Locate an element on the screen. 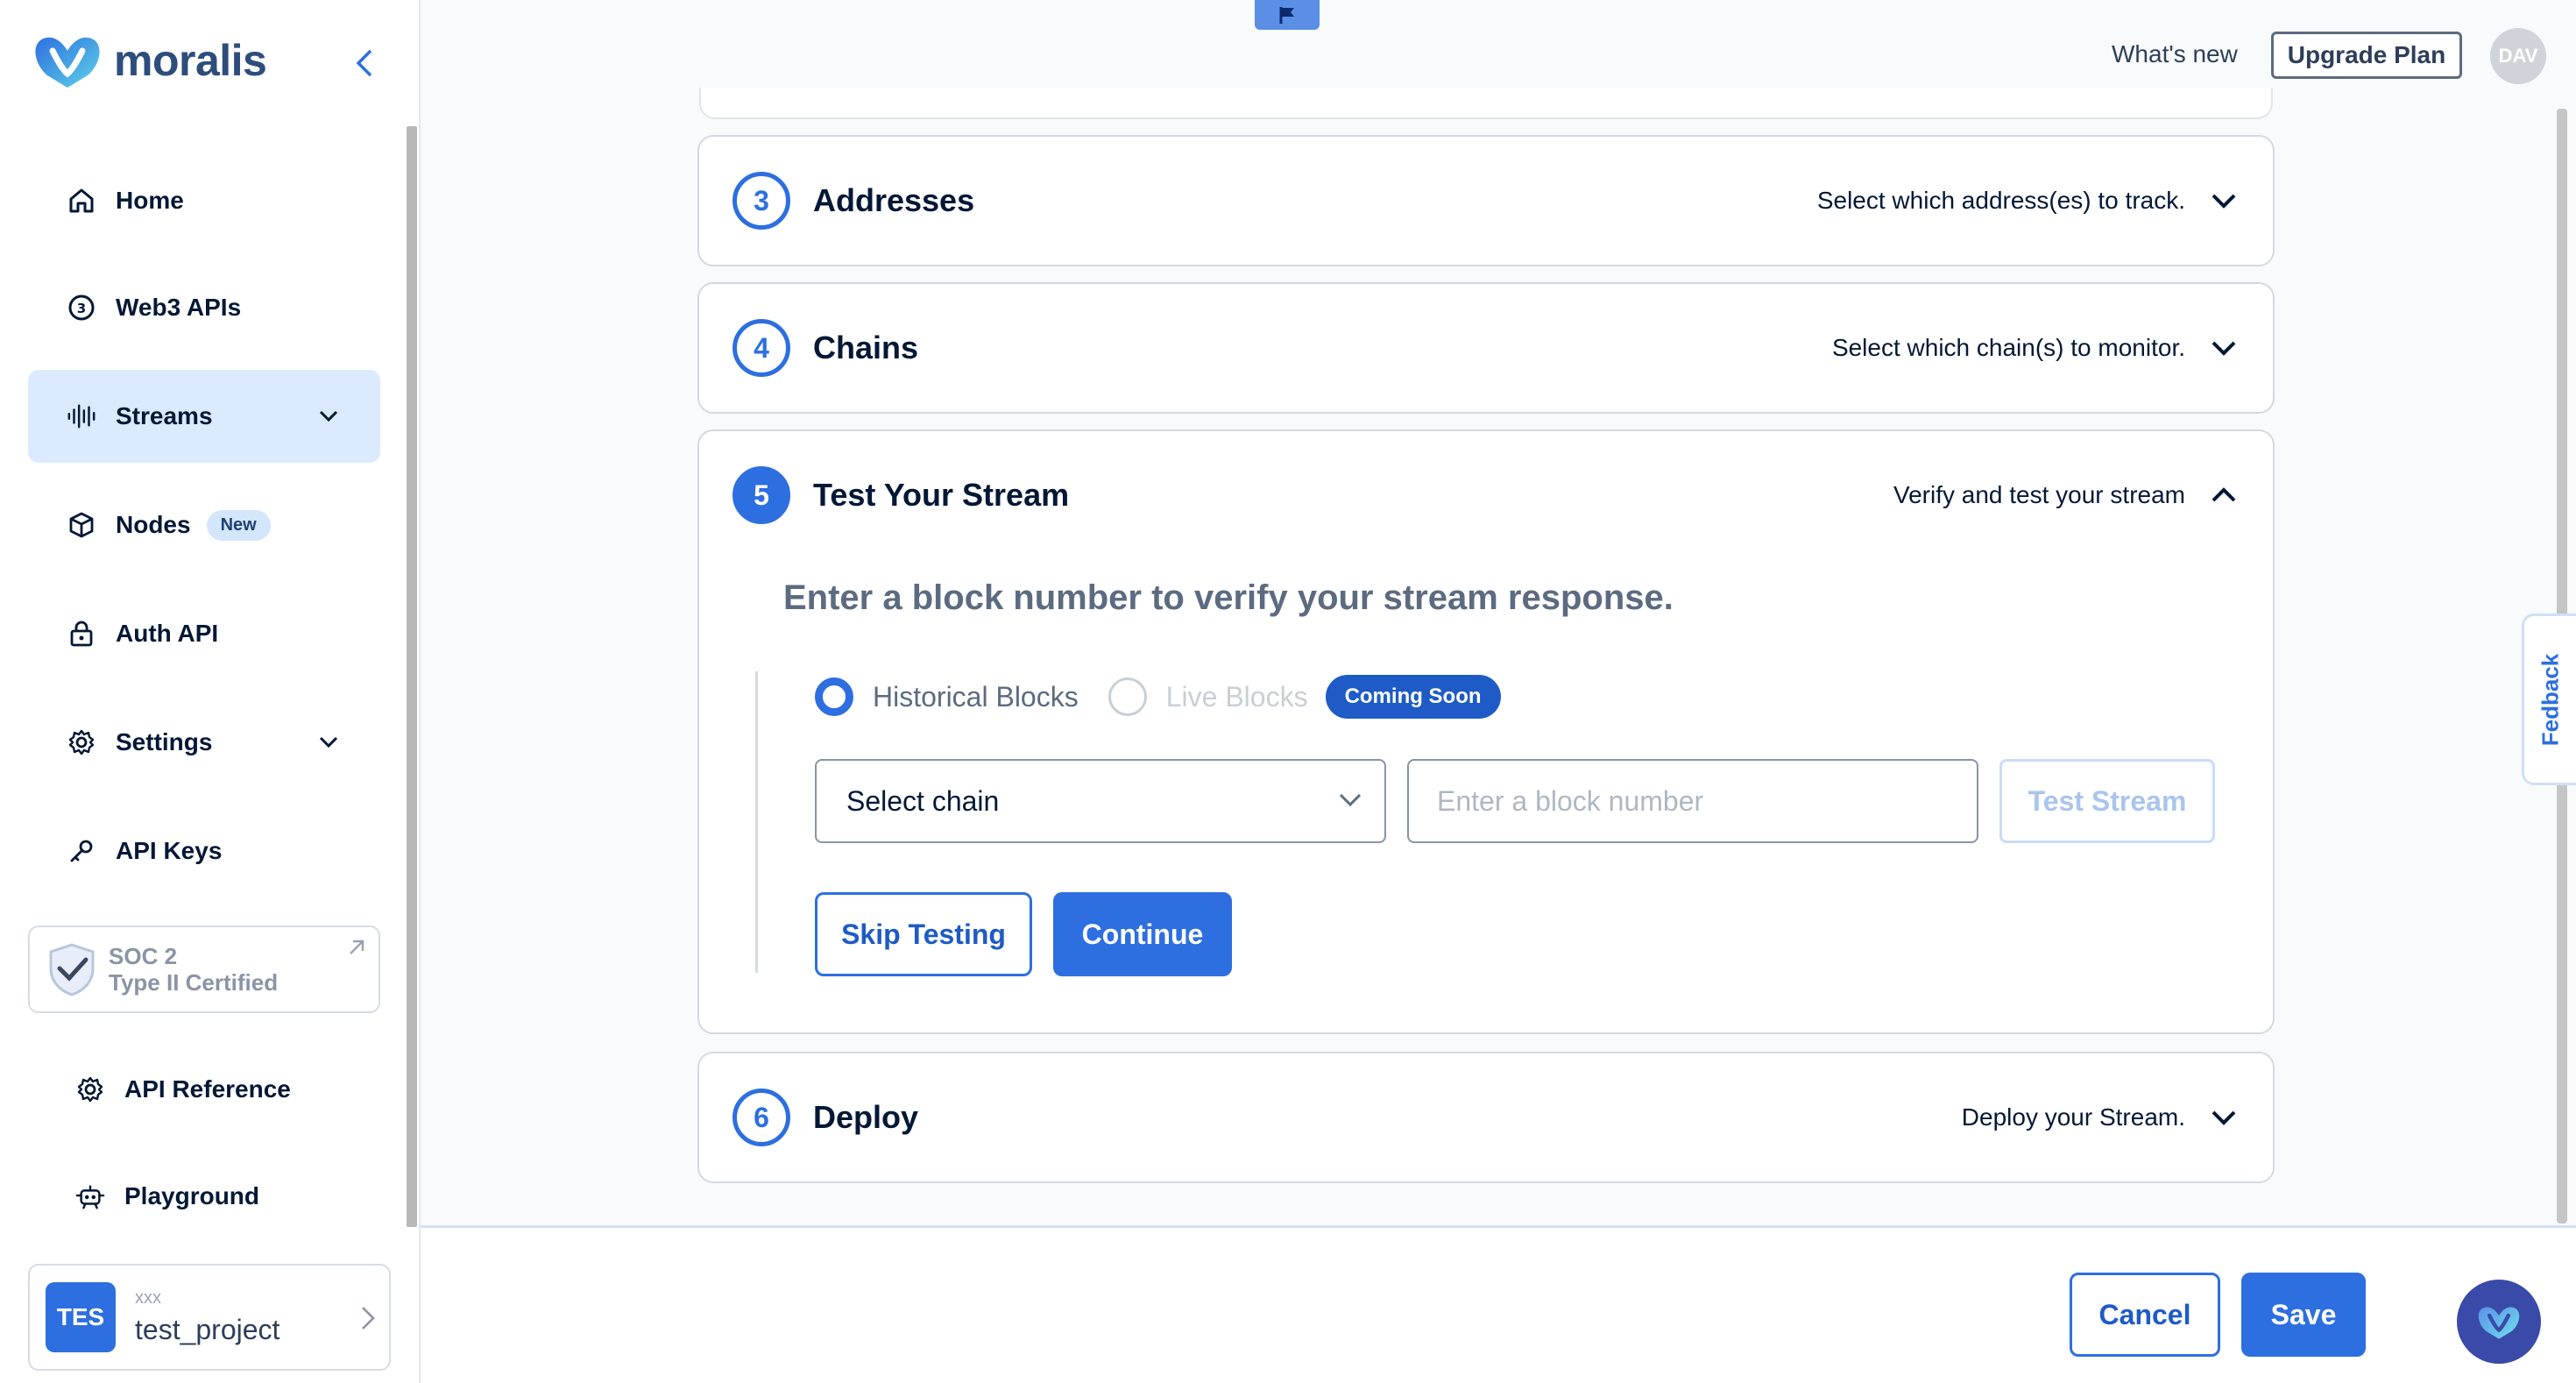  robot-icon is located at coordinates (90, 1196).